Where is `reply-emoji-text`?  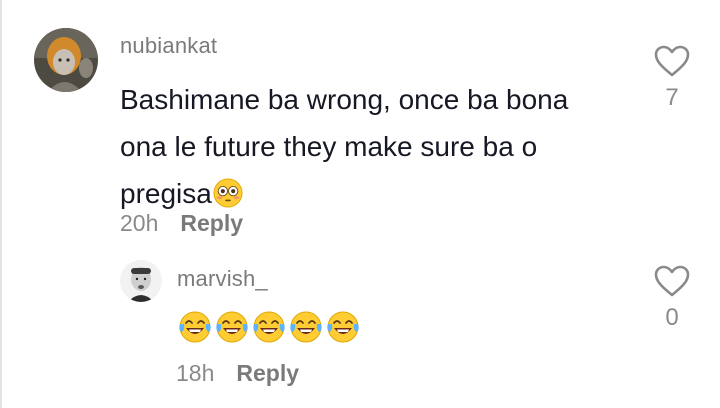
reply-emoji-text is located at coordinates (269, 327).